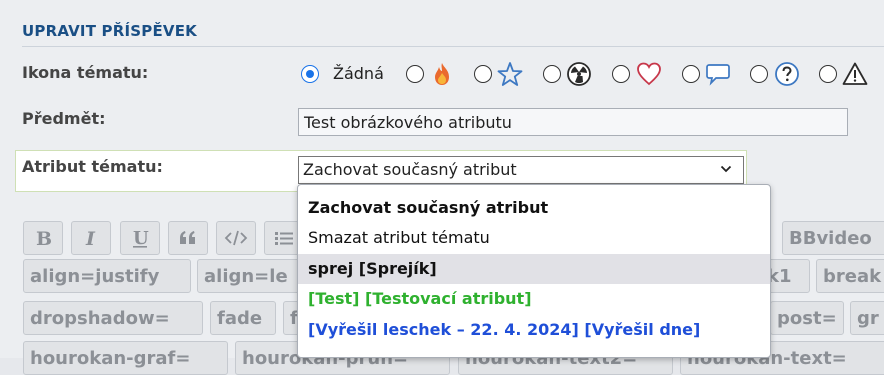  What do you see at coordinates (552, 74) in the screenshot?
I see `topic-icon-radio-radioactive` at bounding box center [552, 74].